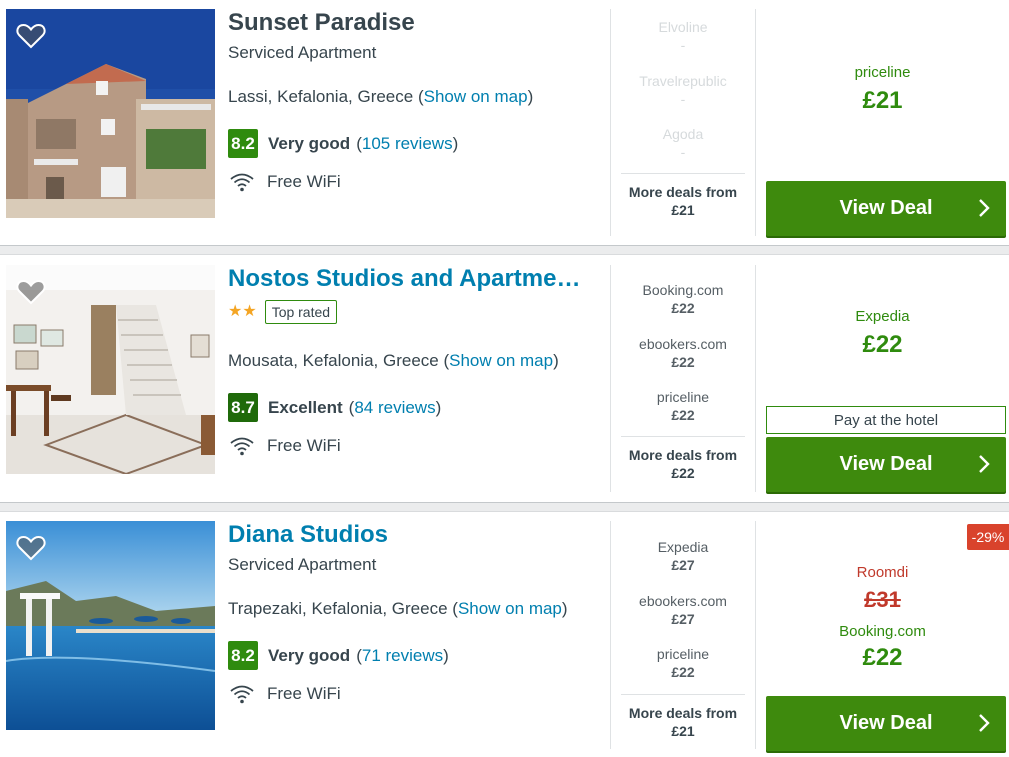 The image size is (1009, 757). Describe the element at coordinates (755, 122) in the screenshot. I see `divider` at that location.